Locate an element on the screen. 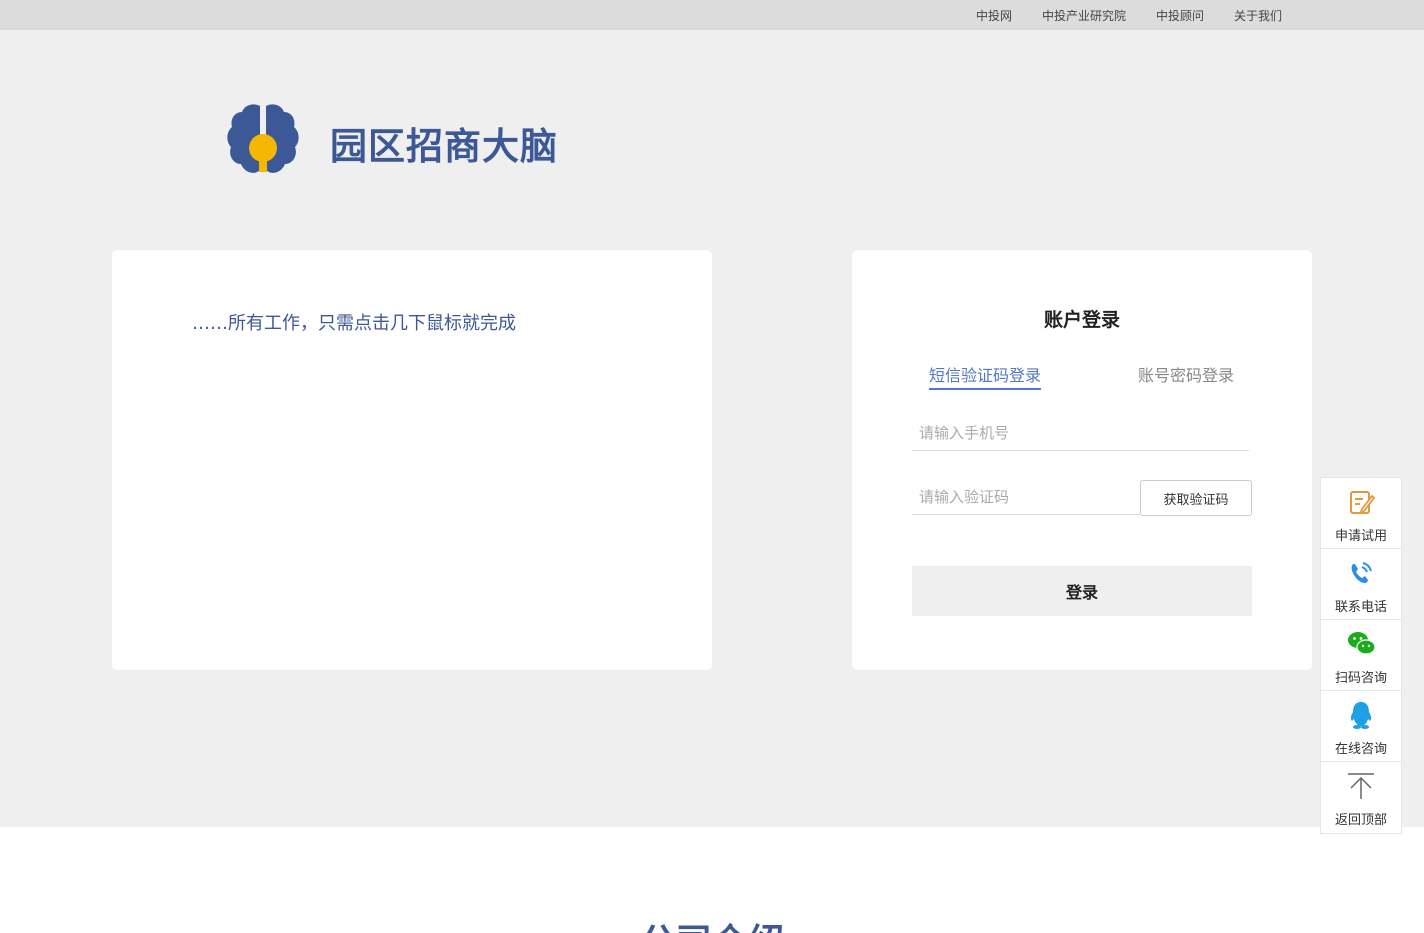 The width and height of the screenshot is (1424, 933). tab-sms-login: 短信验证码登录 is located at coordinates (985, 376).